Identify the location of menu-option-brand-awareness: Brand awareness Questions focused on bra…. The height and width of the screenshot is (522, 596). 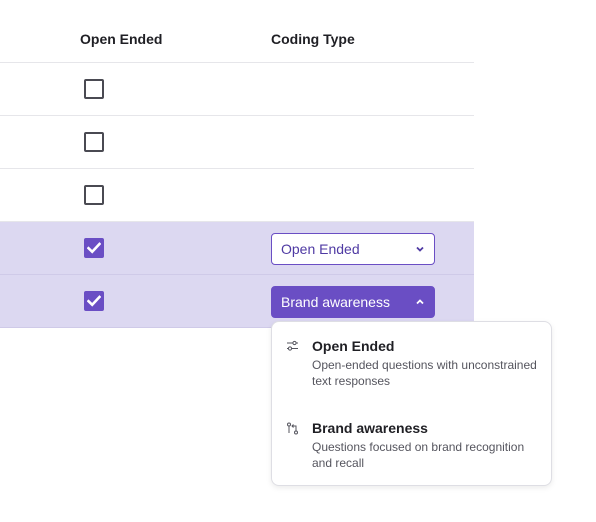
(411, 451).